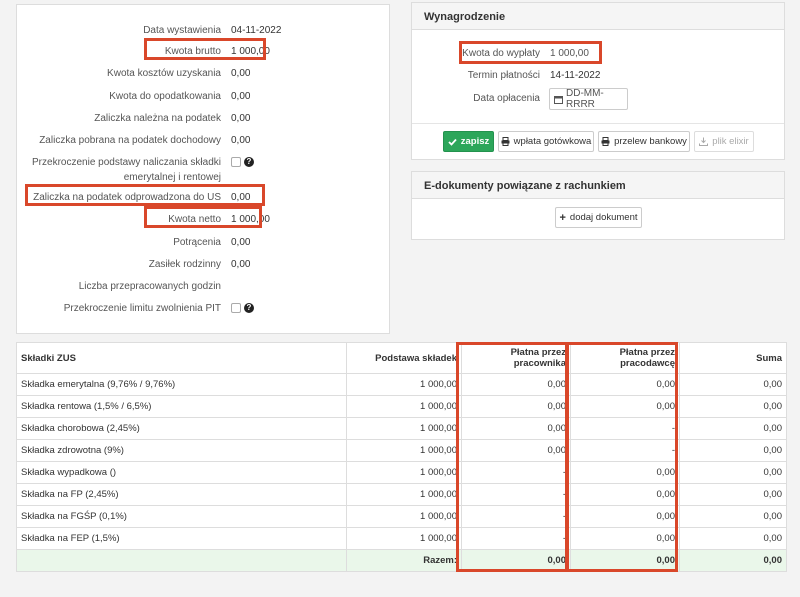  I want to click on plik-elixir-button: plik elixir, so click(724, 141).